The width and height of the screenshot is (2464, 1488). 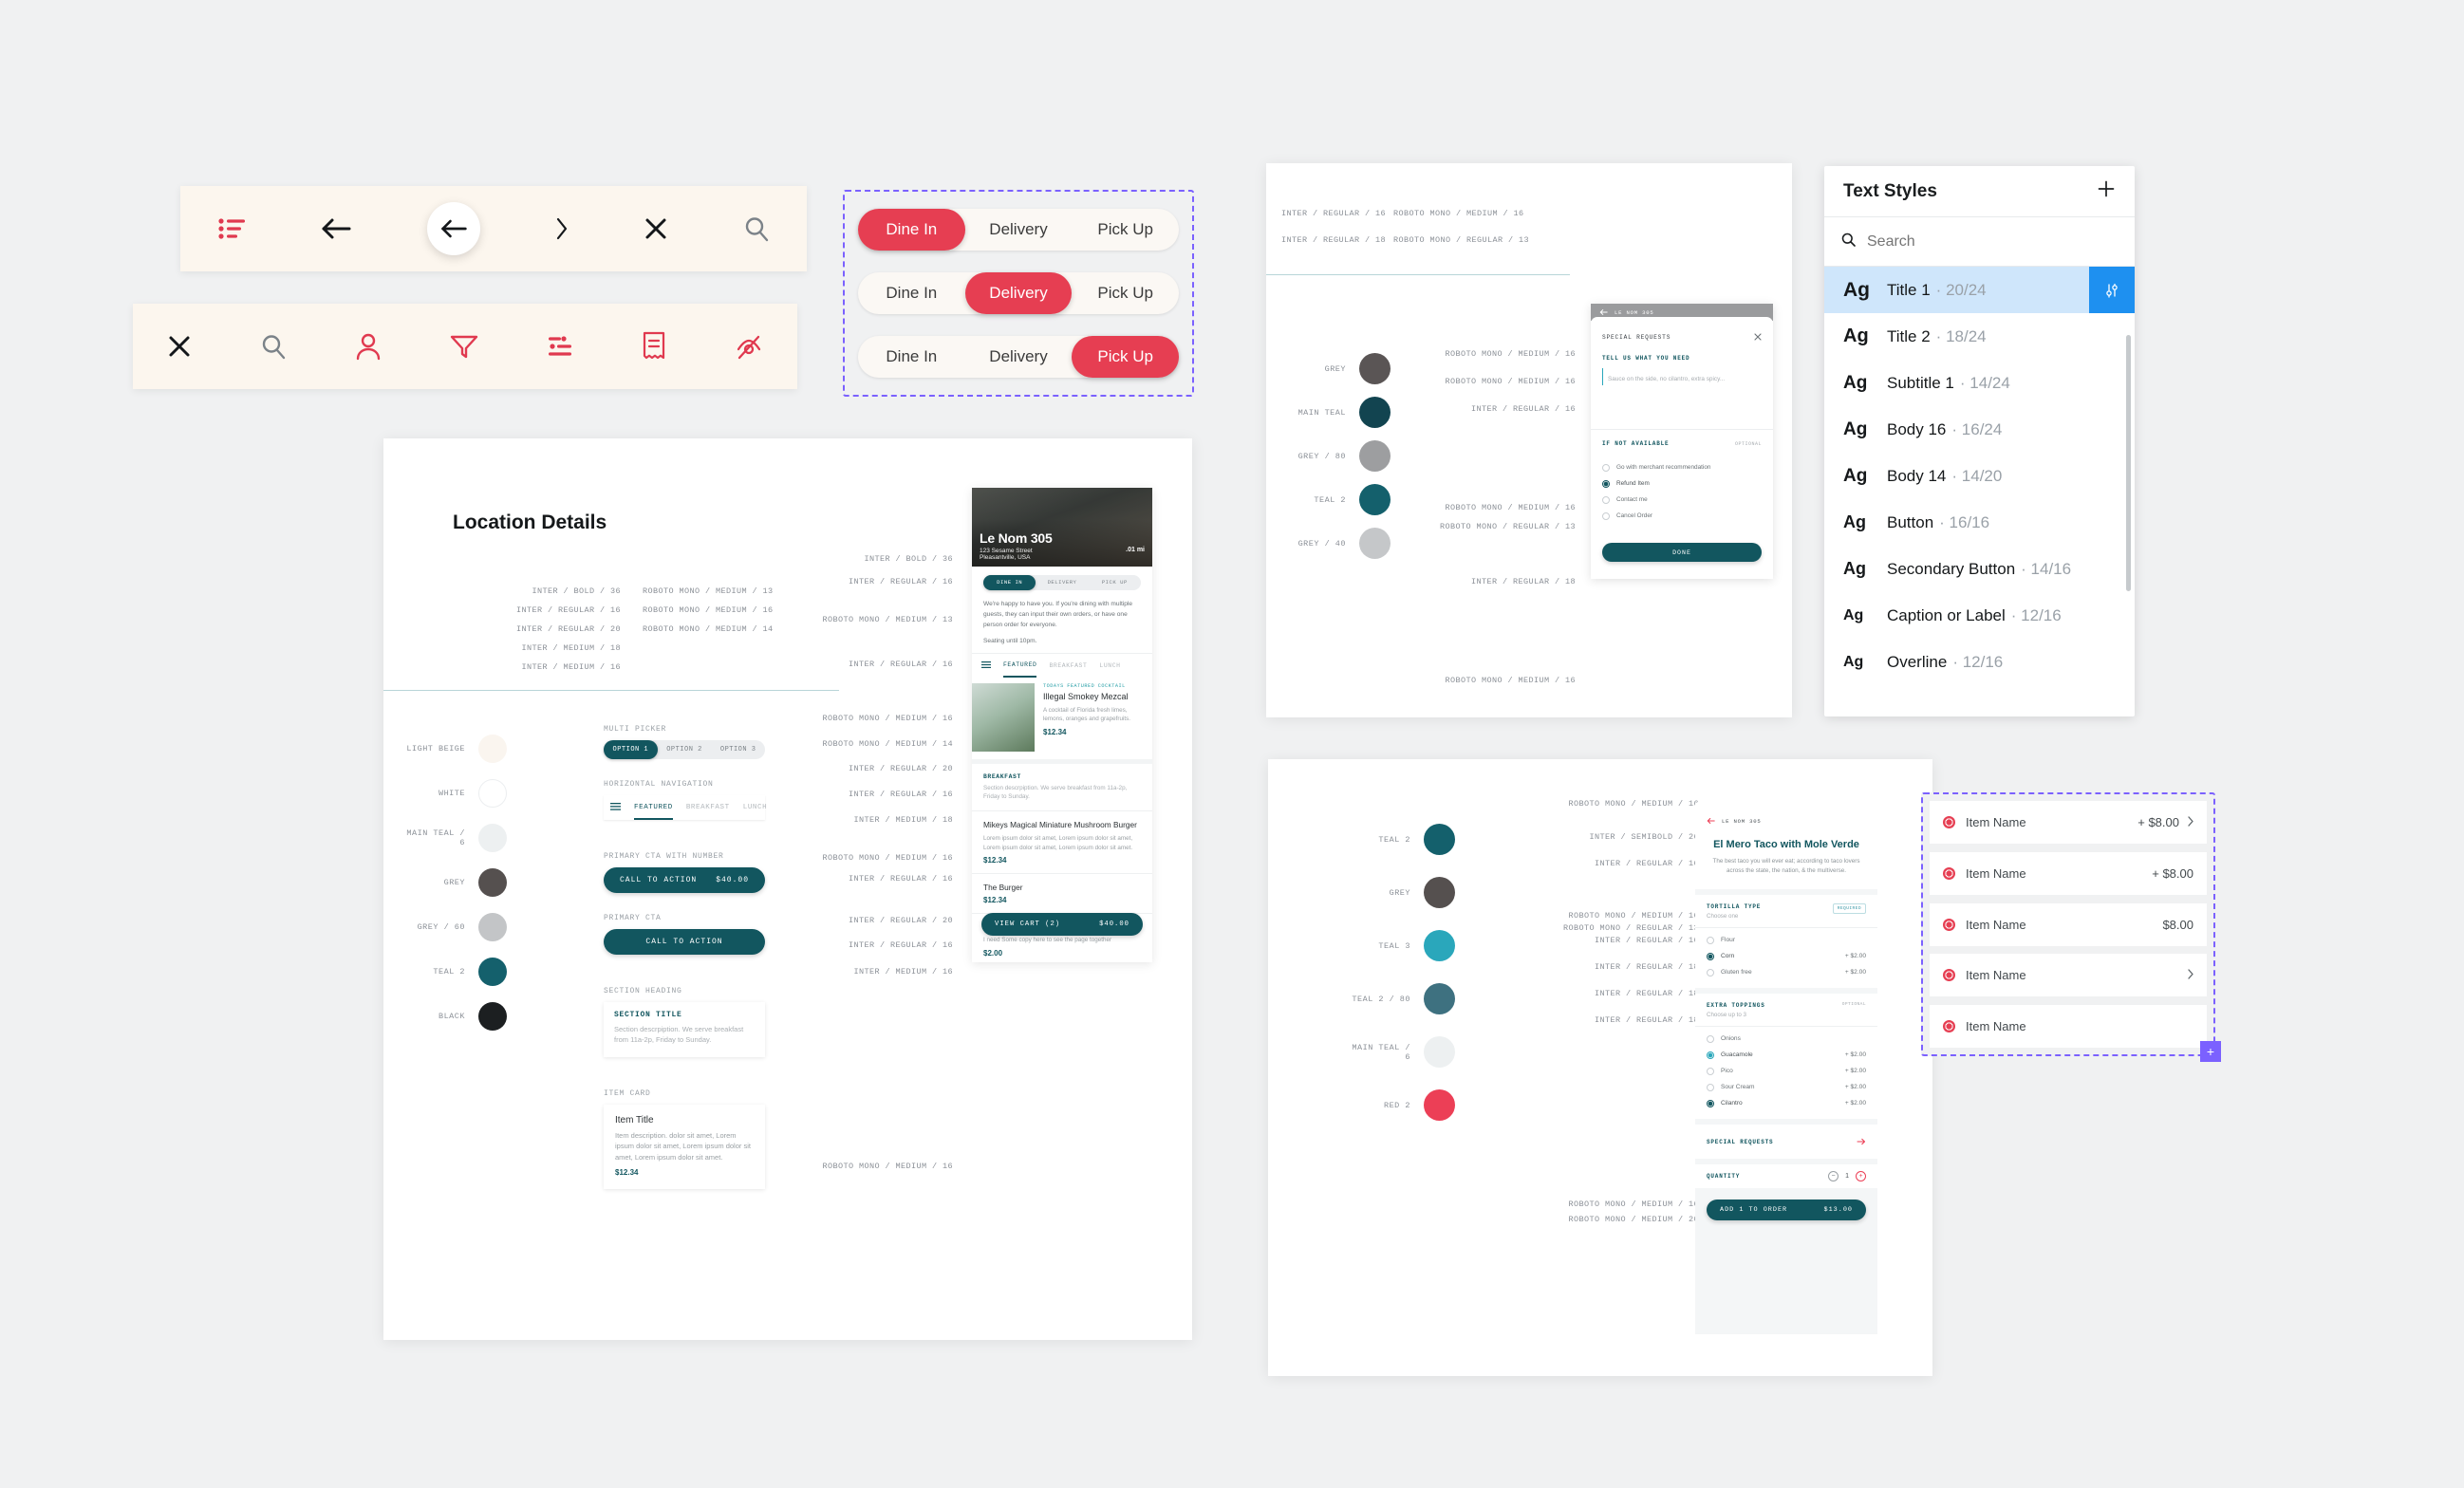 I want to click on option-row: Sour Cream + $2.00, so click(x=1786, y=1087).